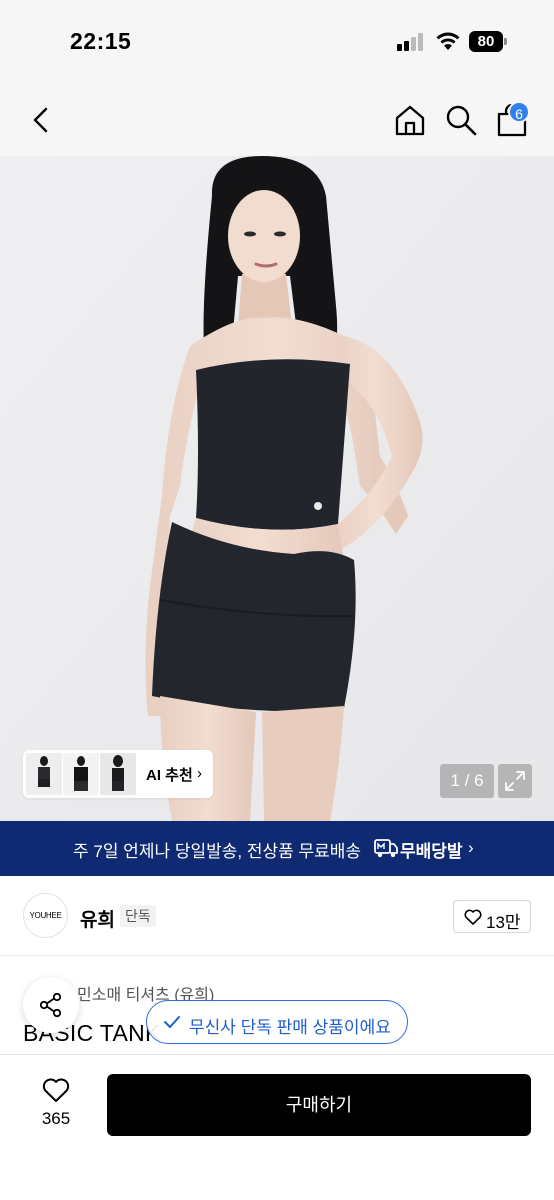  What do you see at coordinates (431, 851) in the screenshot?
I see `delivery-brand-label: 무배당발` at bounding box center [431, 851].